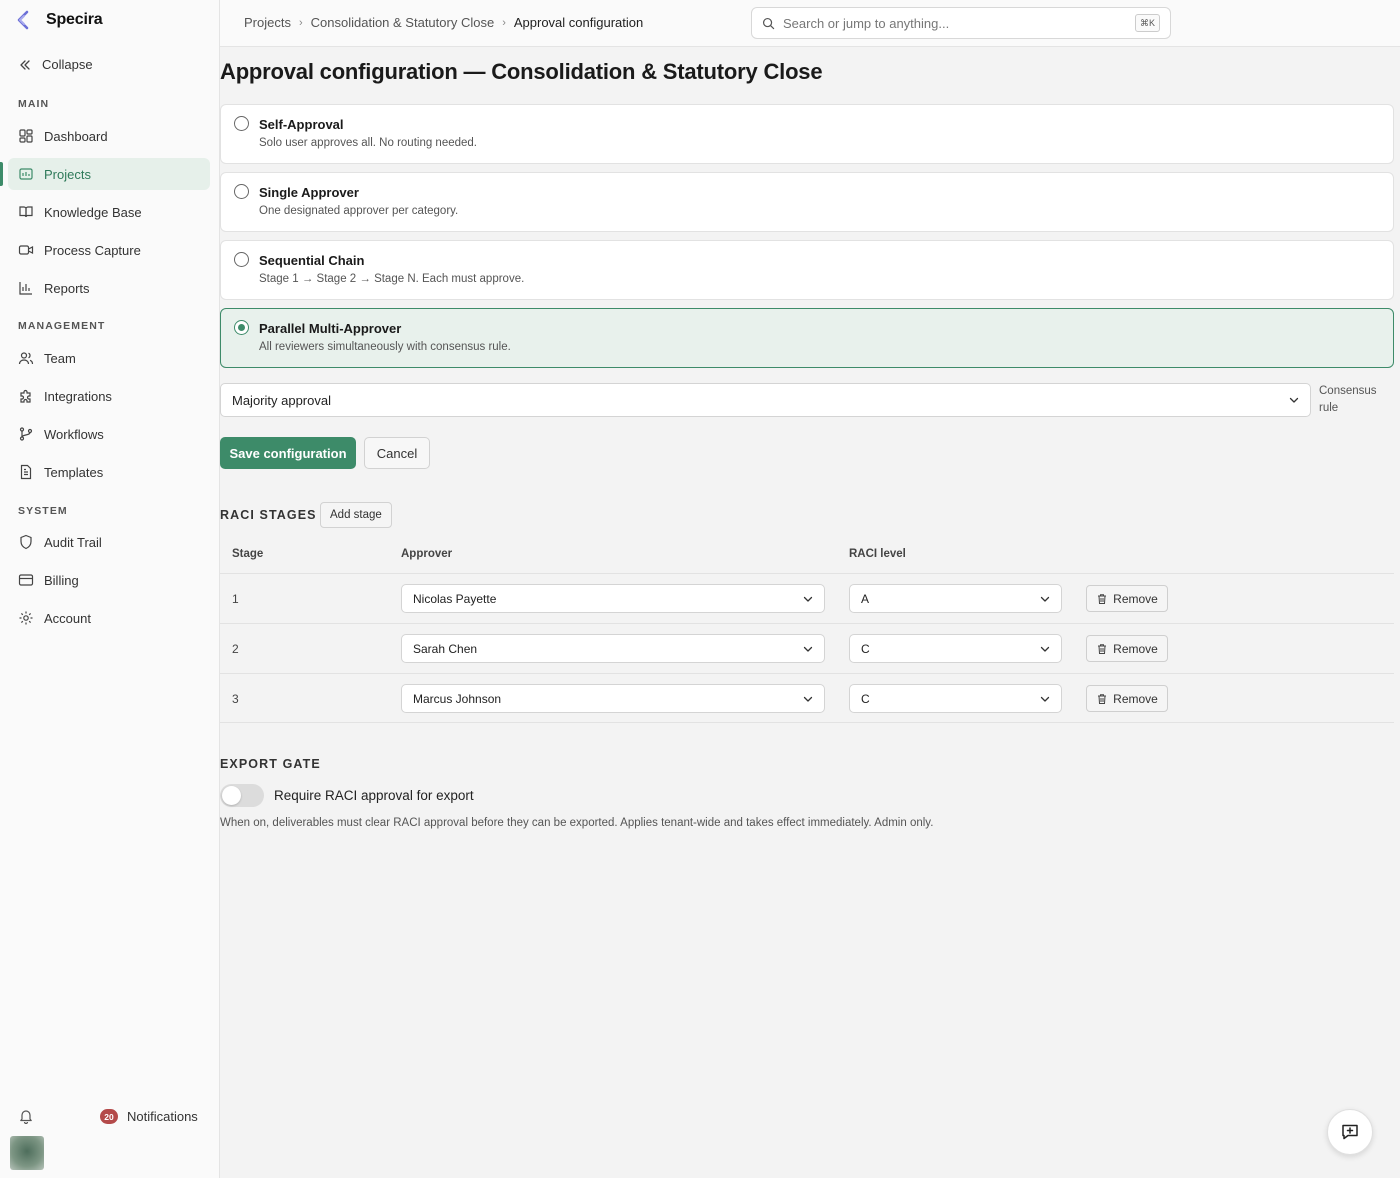  I want to click on search-box: ⌘K, so click(961, 23).